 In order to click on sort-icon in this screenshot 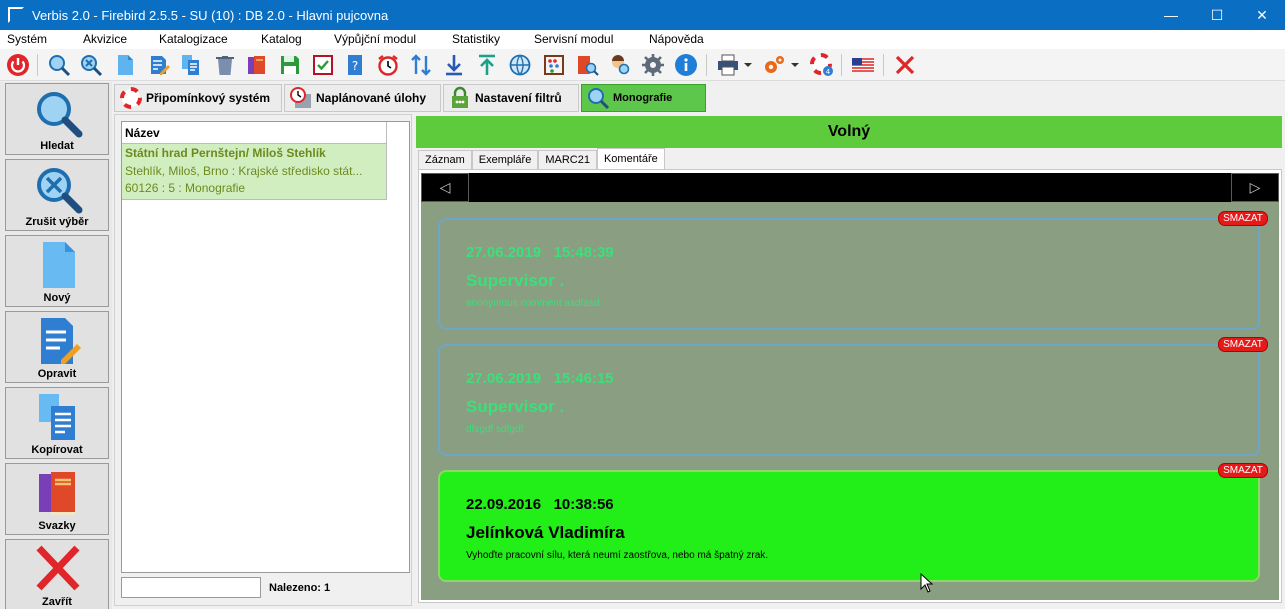, I will do `click(421, 65)`.